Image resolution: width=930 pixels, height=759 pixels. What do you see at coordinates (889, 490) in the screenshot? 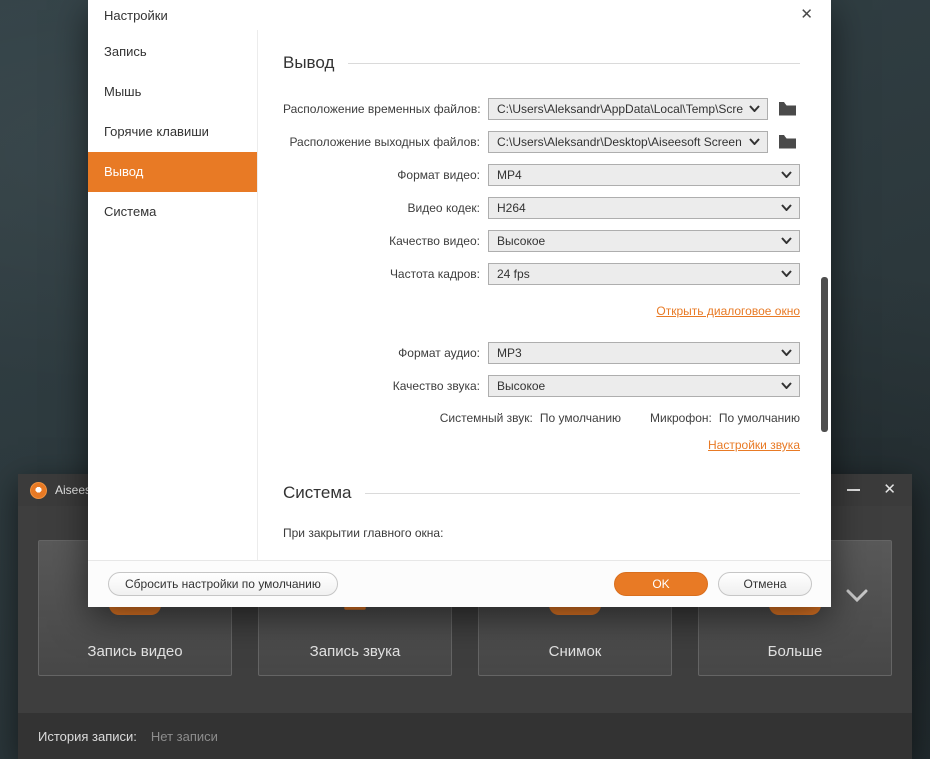
I see `app-close-button: ✕` at bounding box center [889, 490].